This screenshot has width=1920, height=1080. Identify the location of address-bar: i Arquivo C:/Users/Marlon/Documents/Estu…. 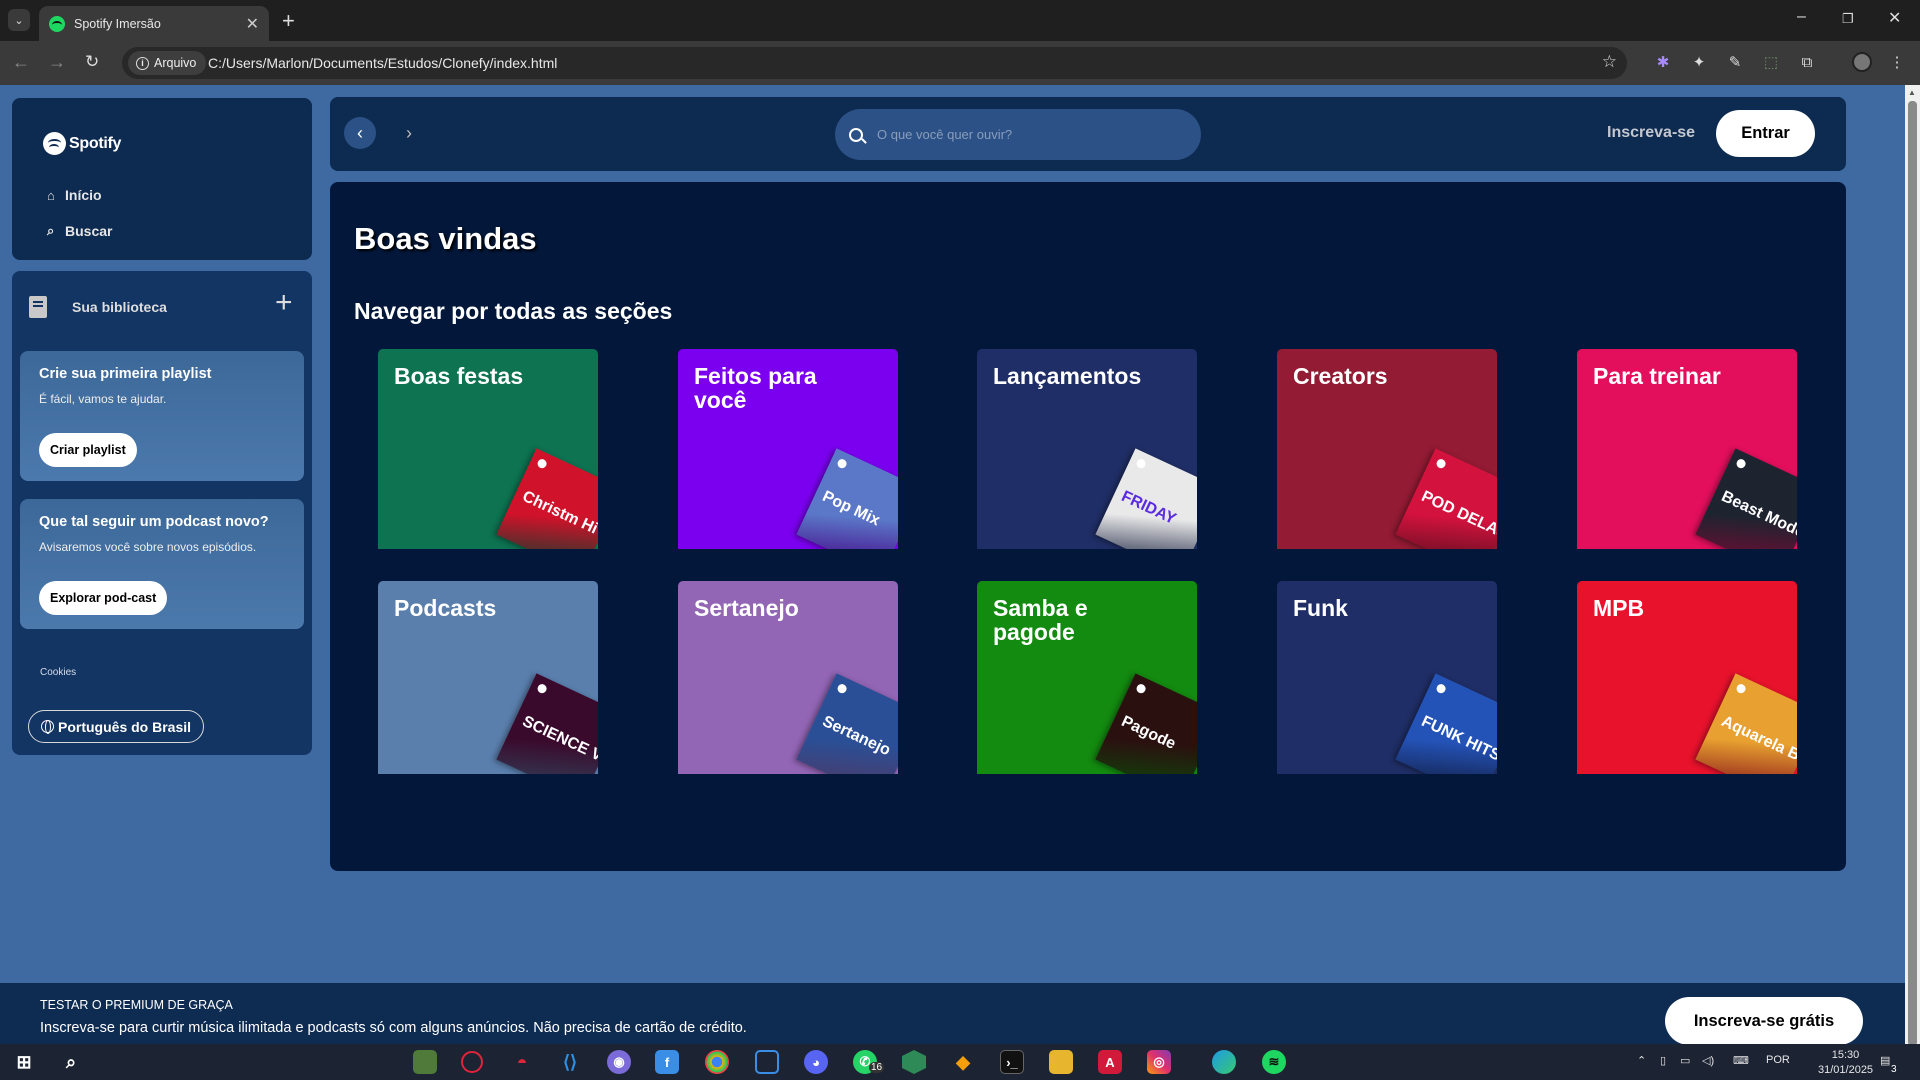
(874, 63).